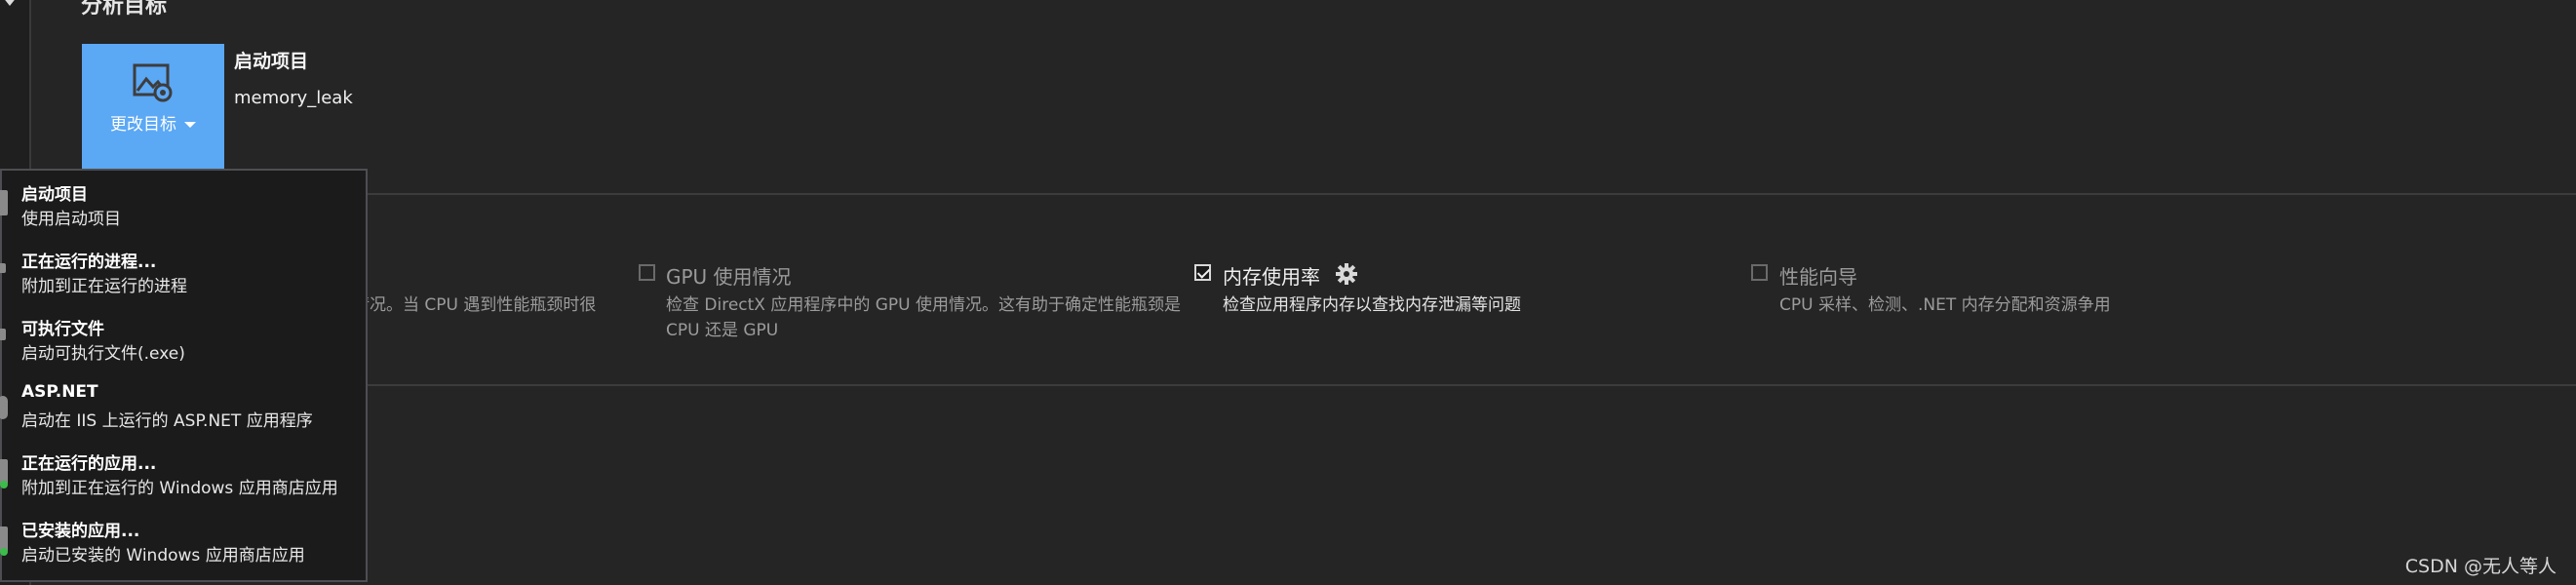 The height and width of the screenshot is (585, 2576). I want to click on tool-gpu-checkbox, so click(647, 272).